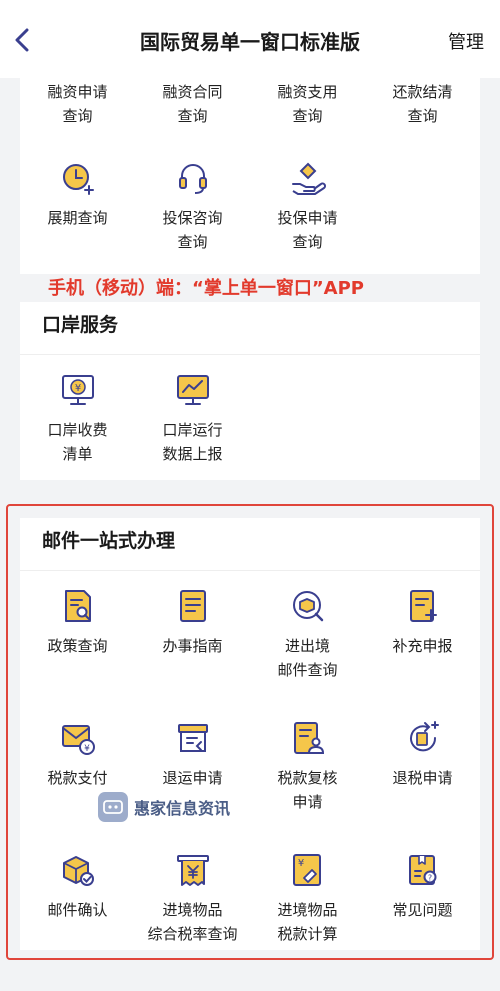  What do you see at coordinates (307, 899) in the screenshot?
I see `entry-goods-tax-calc-item: ¥ 进境物品 税款计算` at bounding box center [307, 899].